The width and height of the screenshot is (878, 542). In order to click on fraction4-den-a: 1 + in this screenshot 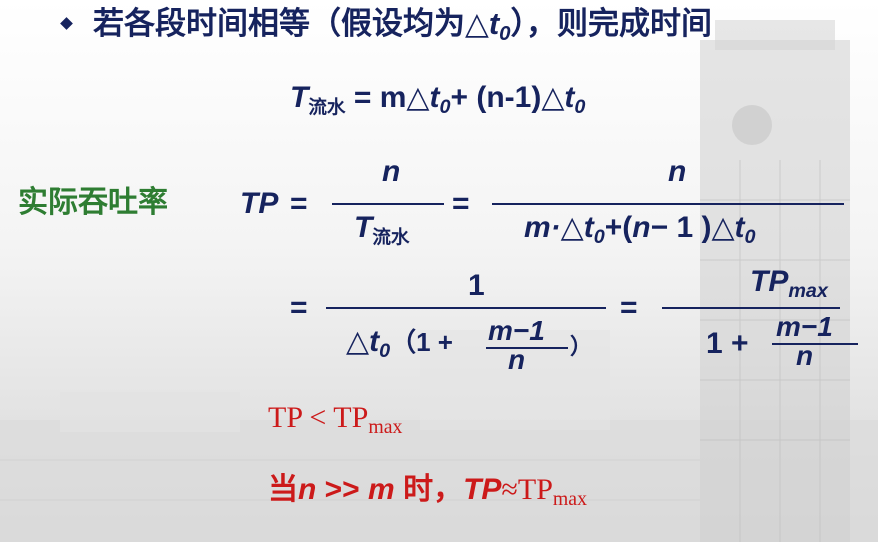, I will do `click(727, 343)`.